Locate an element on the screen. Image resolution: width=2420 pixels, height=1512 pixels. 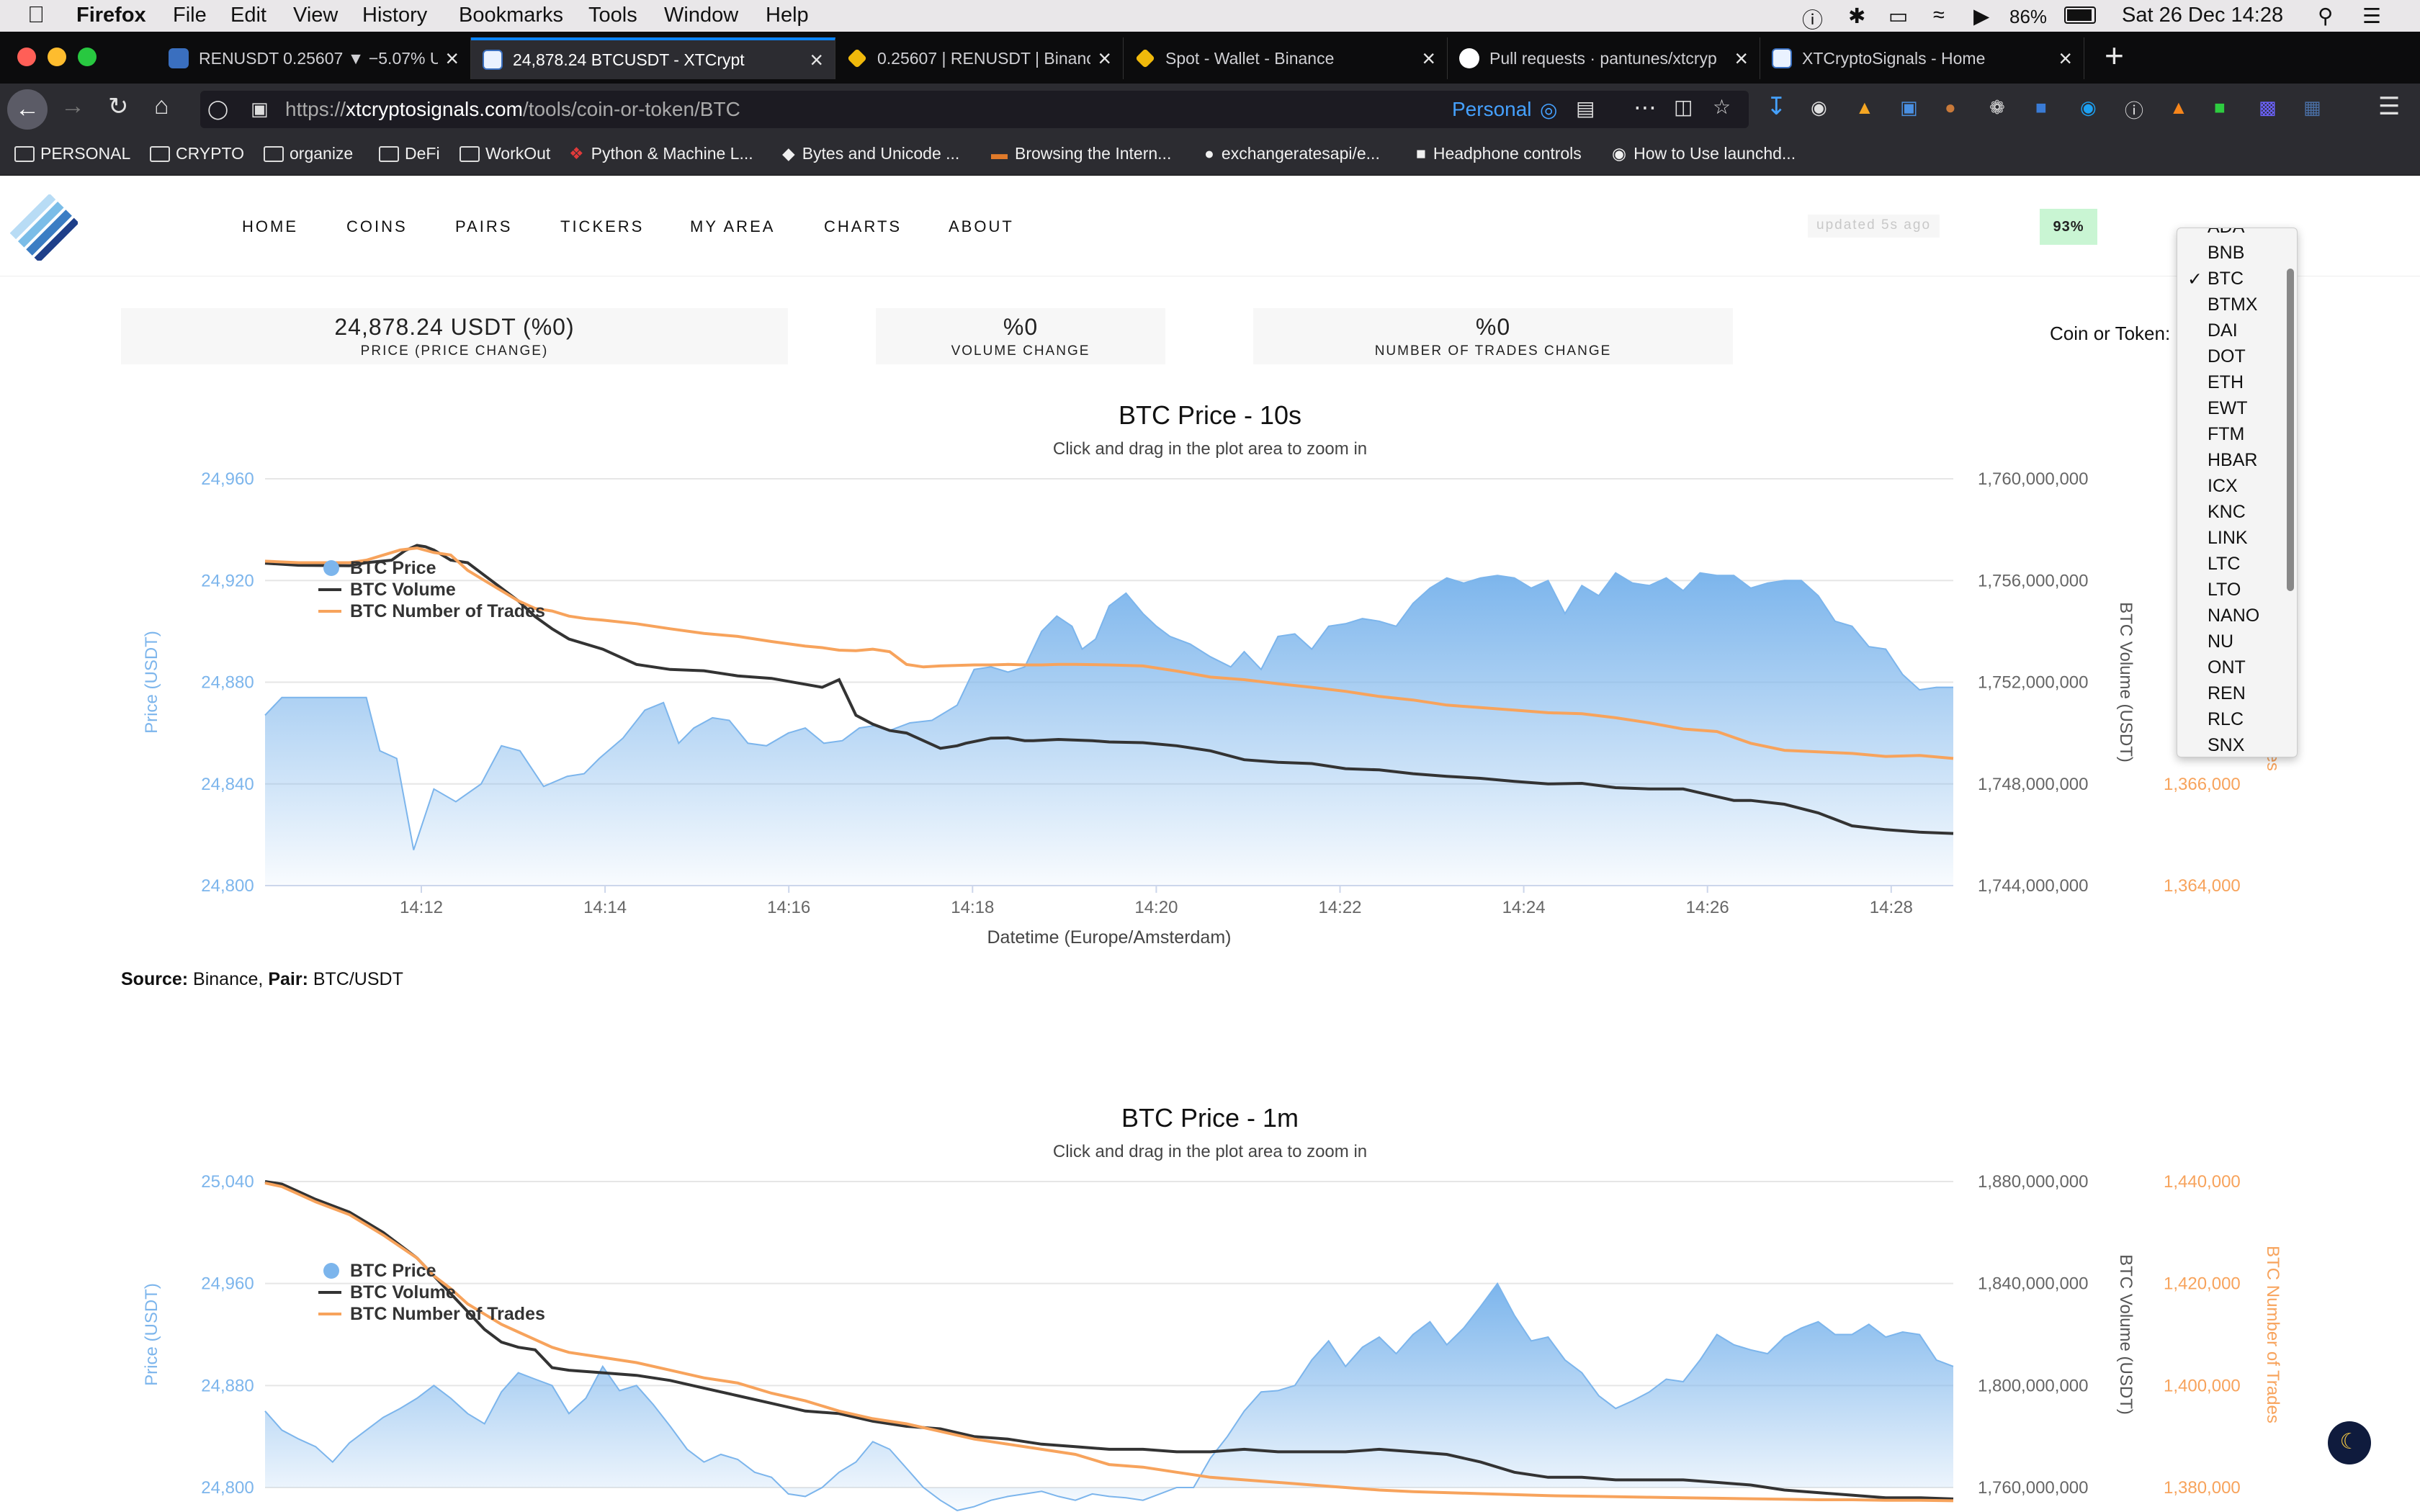
dropdown-option-dot: DOT is located at coordinates (2227, 356).